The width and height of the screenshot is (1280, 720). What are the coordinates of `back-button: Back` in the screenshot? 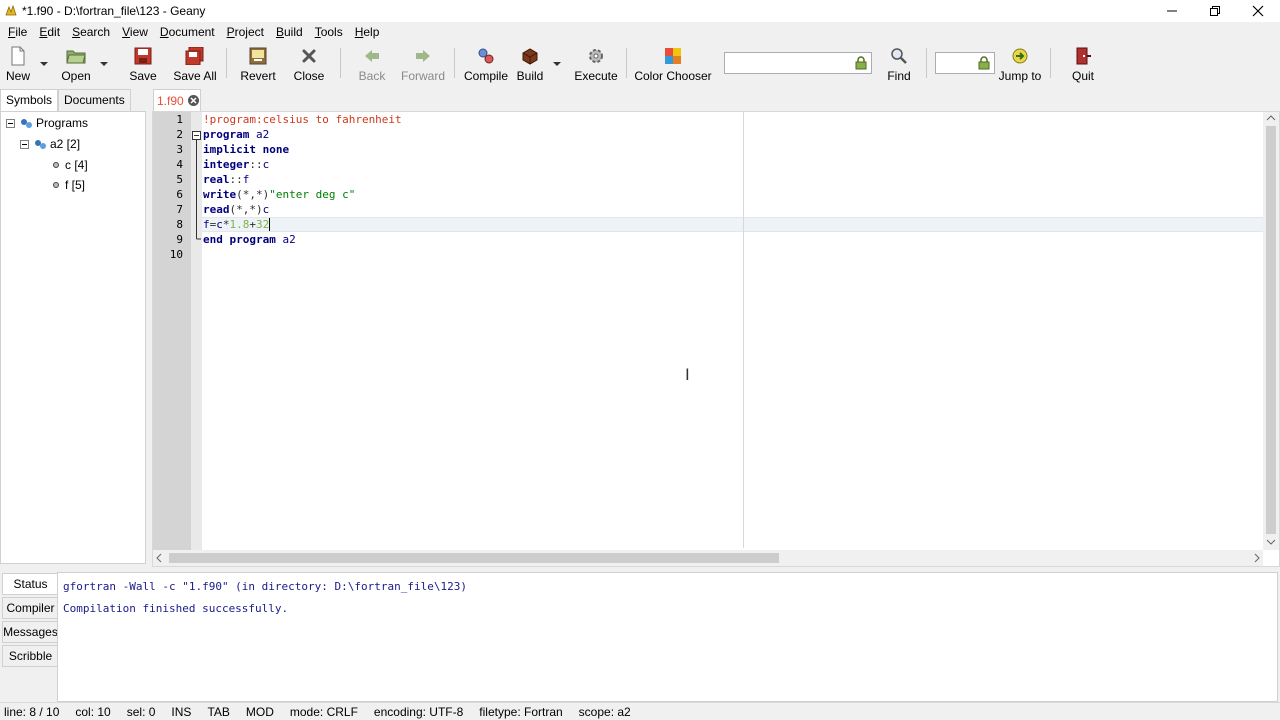 It's located at (372, 64).